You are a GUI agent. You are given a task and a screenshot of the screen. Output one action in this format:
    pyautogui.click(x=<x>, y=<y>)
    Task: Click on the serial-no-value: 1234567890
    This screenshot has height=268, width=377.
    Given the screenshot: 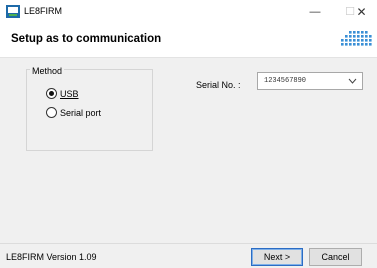 What is the action you would take?
    pyautogui.click(x=285, y=81)
    